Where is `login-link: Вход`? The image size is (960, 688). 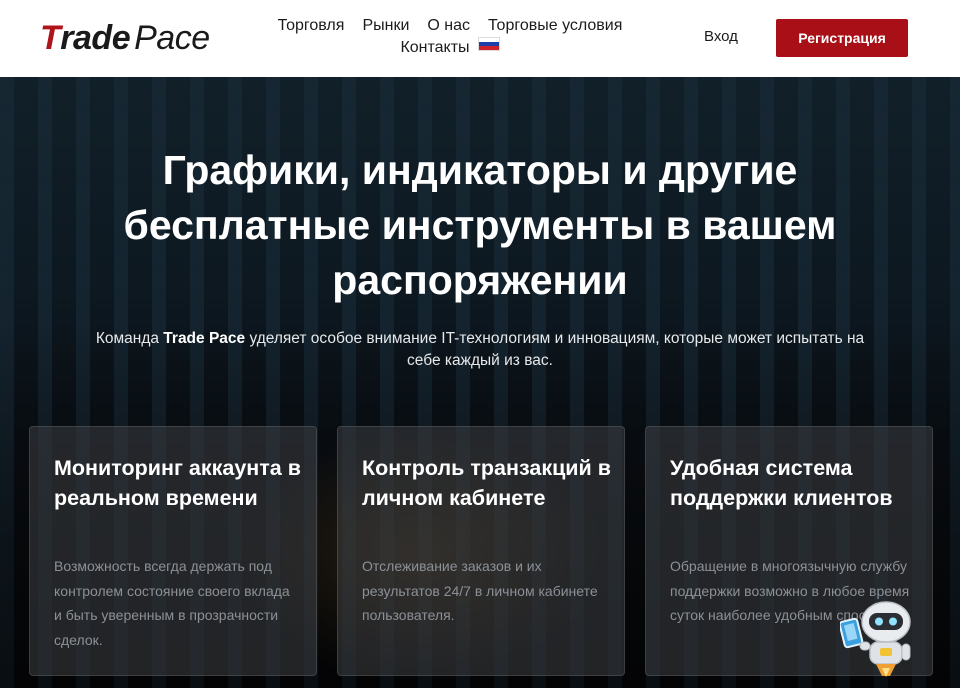
login-link: Вход is located at coordinates (721, 36).